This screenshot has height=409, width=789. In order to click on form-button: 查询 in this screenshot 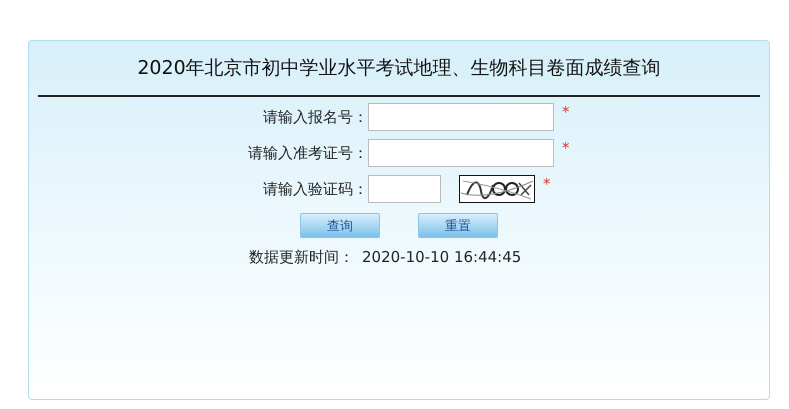, I will do `click(340, 225)`.